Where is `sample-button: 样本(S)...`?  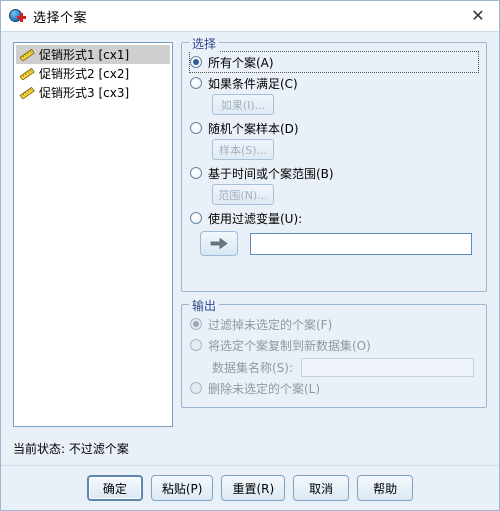
sample-button: 样本(S)... is located at coordinates (243, 149).